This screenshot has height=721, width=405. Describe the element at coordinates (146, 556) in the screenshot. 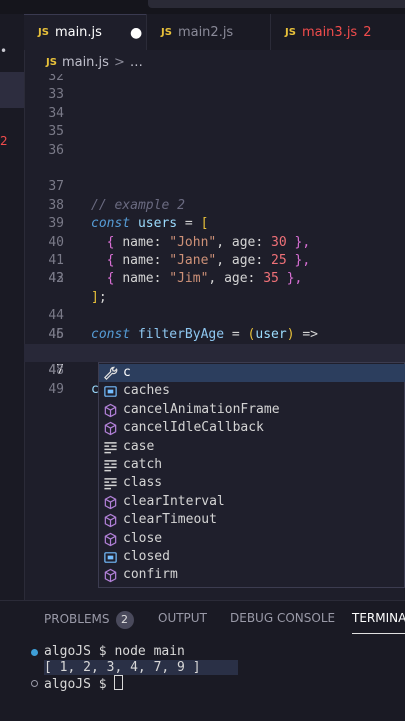

I see `suggestion-label: closed` at that location.